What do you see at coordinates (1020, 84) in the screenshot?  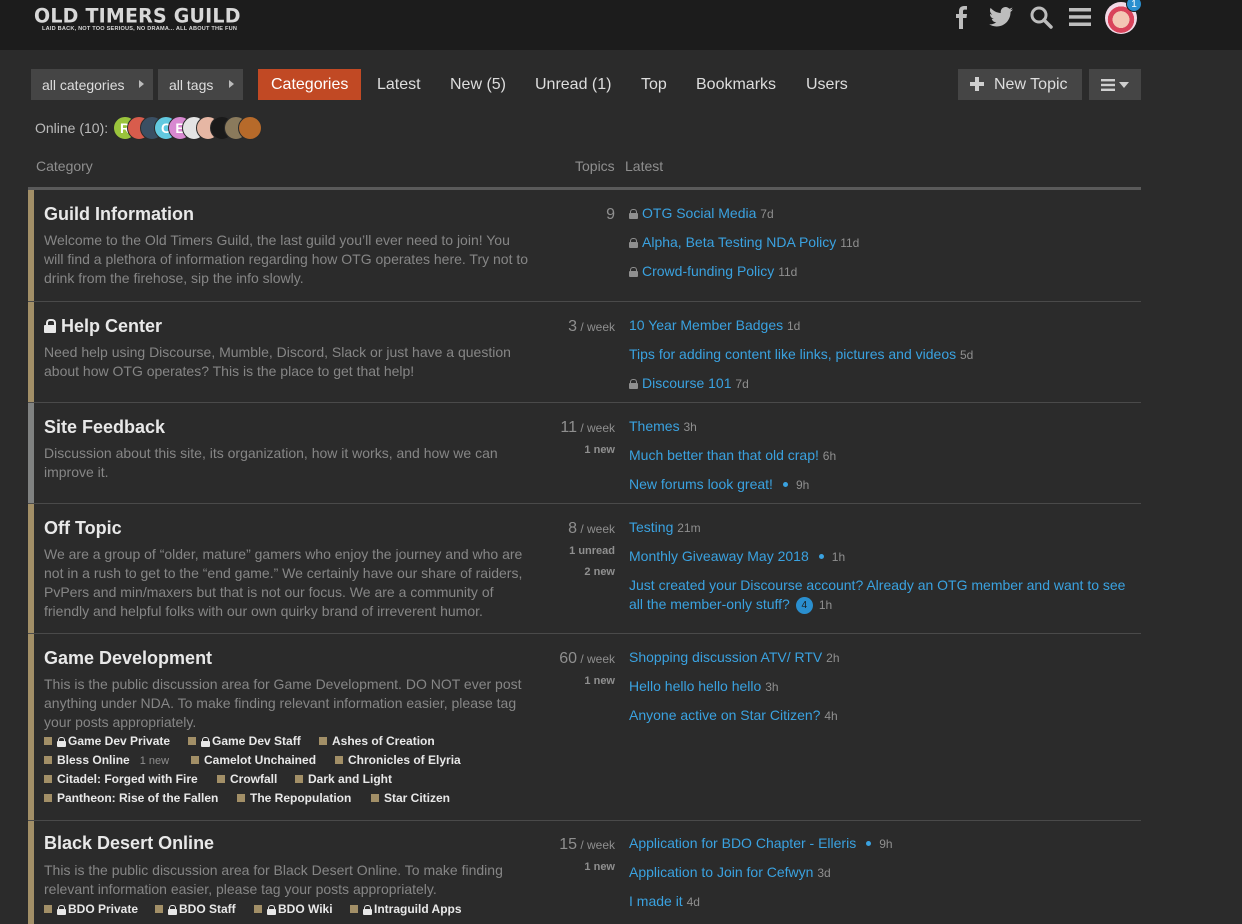 I see `new-topic-button: New Topic` at bounding box center [1020, 84].